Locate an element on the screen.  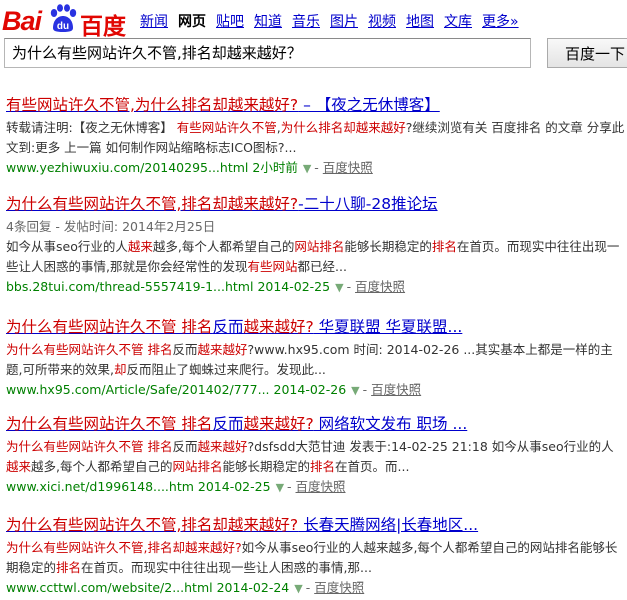
nav-video: 视频 is located at coordinates (382, 22).